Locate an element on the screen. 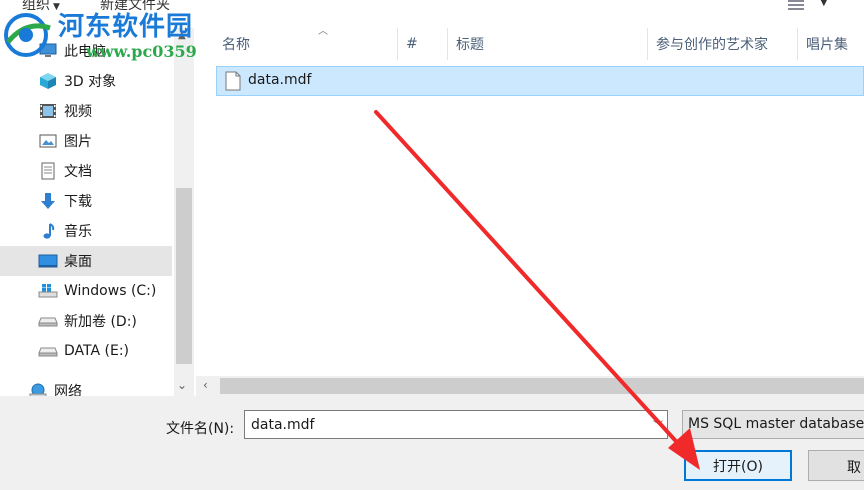  desktop-icon is located at coordinates (48, 261).